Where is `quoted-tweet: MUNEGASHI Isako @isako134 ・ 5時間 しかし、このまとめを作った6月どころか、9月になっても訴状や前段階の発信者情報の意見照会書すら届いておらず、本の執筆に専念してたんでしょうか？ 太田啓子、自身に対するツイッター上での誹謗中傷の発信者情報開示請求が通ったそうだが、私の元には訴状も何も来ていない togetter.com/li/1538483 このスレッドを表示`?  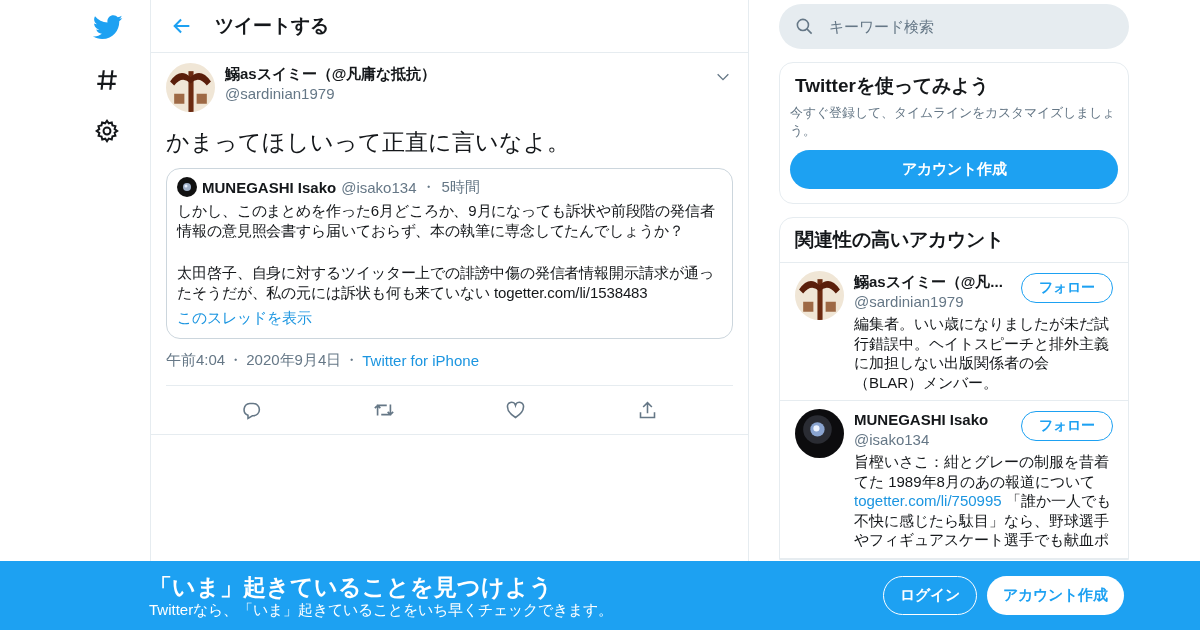
quoted-tweet: MUNEGASHI Isako @isako134 ・ 5時間 しかし、このまとめを作った6月どころか、9月になっても訴状や前段階の発信者情報の意見照会書すら届いておらず、本の執筆に専念してたんでしょうか？ 太田啓子、自身に対するツイッター上での誹謗中傷の発信者情報開示請求が通ったそうだが、私の元には訴状も何も来ていない togetter.com/li/1538483 このスレッドを表示 is located at coordinates (449, 253).